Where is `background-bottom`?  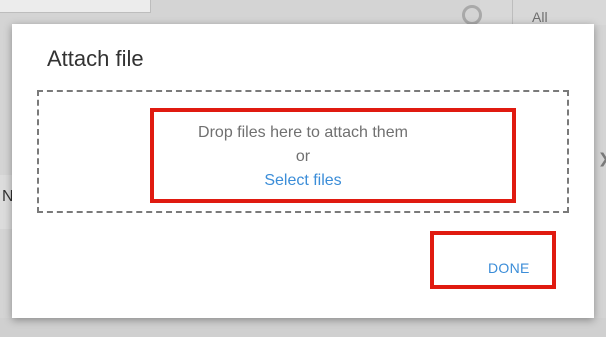
background-bottom is located at coordinates (303, 327).